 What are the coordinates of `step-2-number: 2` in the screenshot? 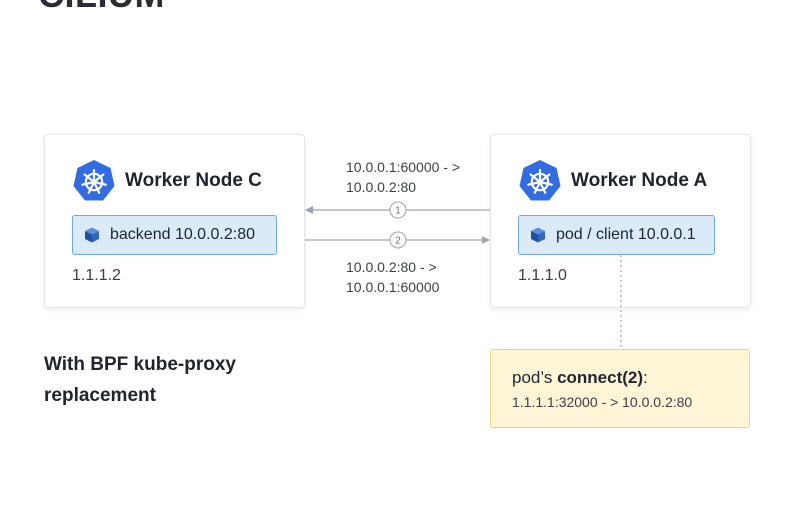 It's located at (398, 241).